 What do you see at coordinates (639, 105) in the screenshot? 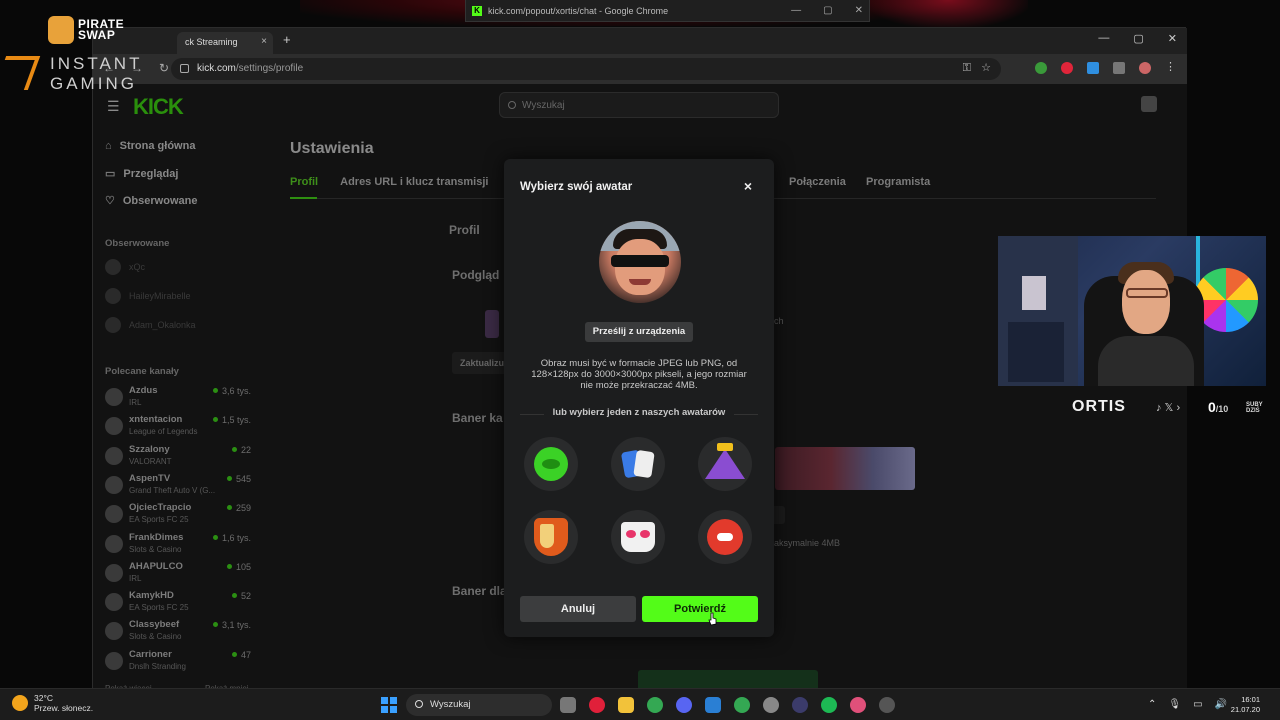
I see `kick-search-input: Wyszukaj` at bounding box center [639, 105].